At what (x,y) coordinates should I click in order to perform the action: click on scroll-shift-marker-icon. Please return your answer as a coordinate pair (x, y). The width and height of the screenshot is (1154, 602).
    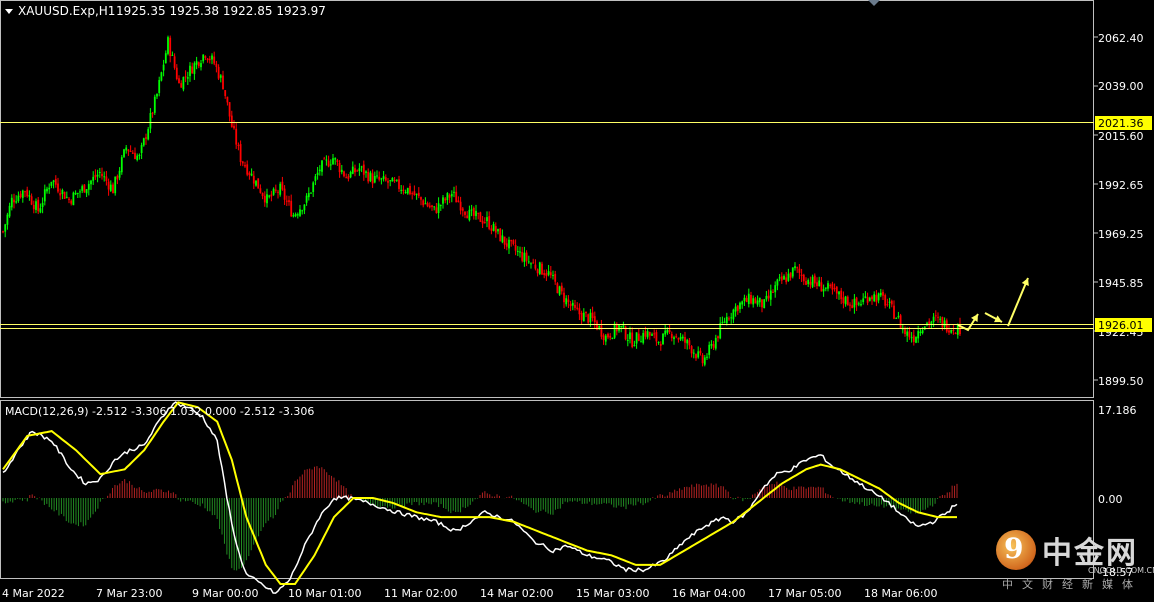
    Looking at the image, I should click on (874, 3).